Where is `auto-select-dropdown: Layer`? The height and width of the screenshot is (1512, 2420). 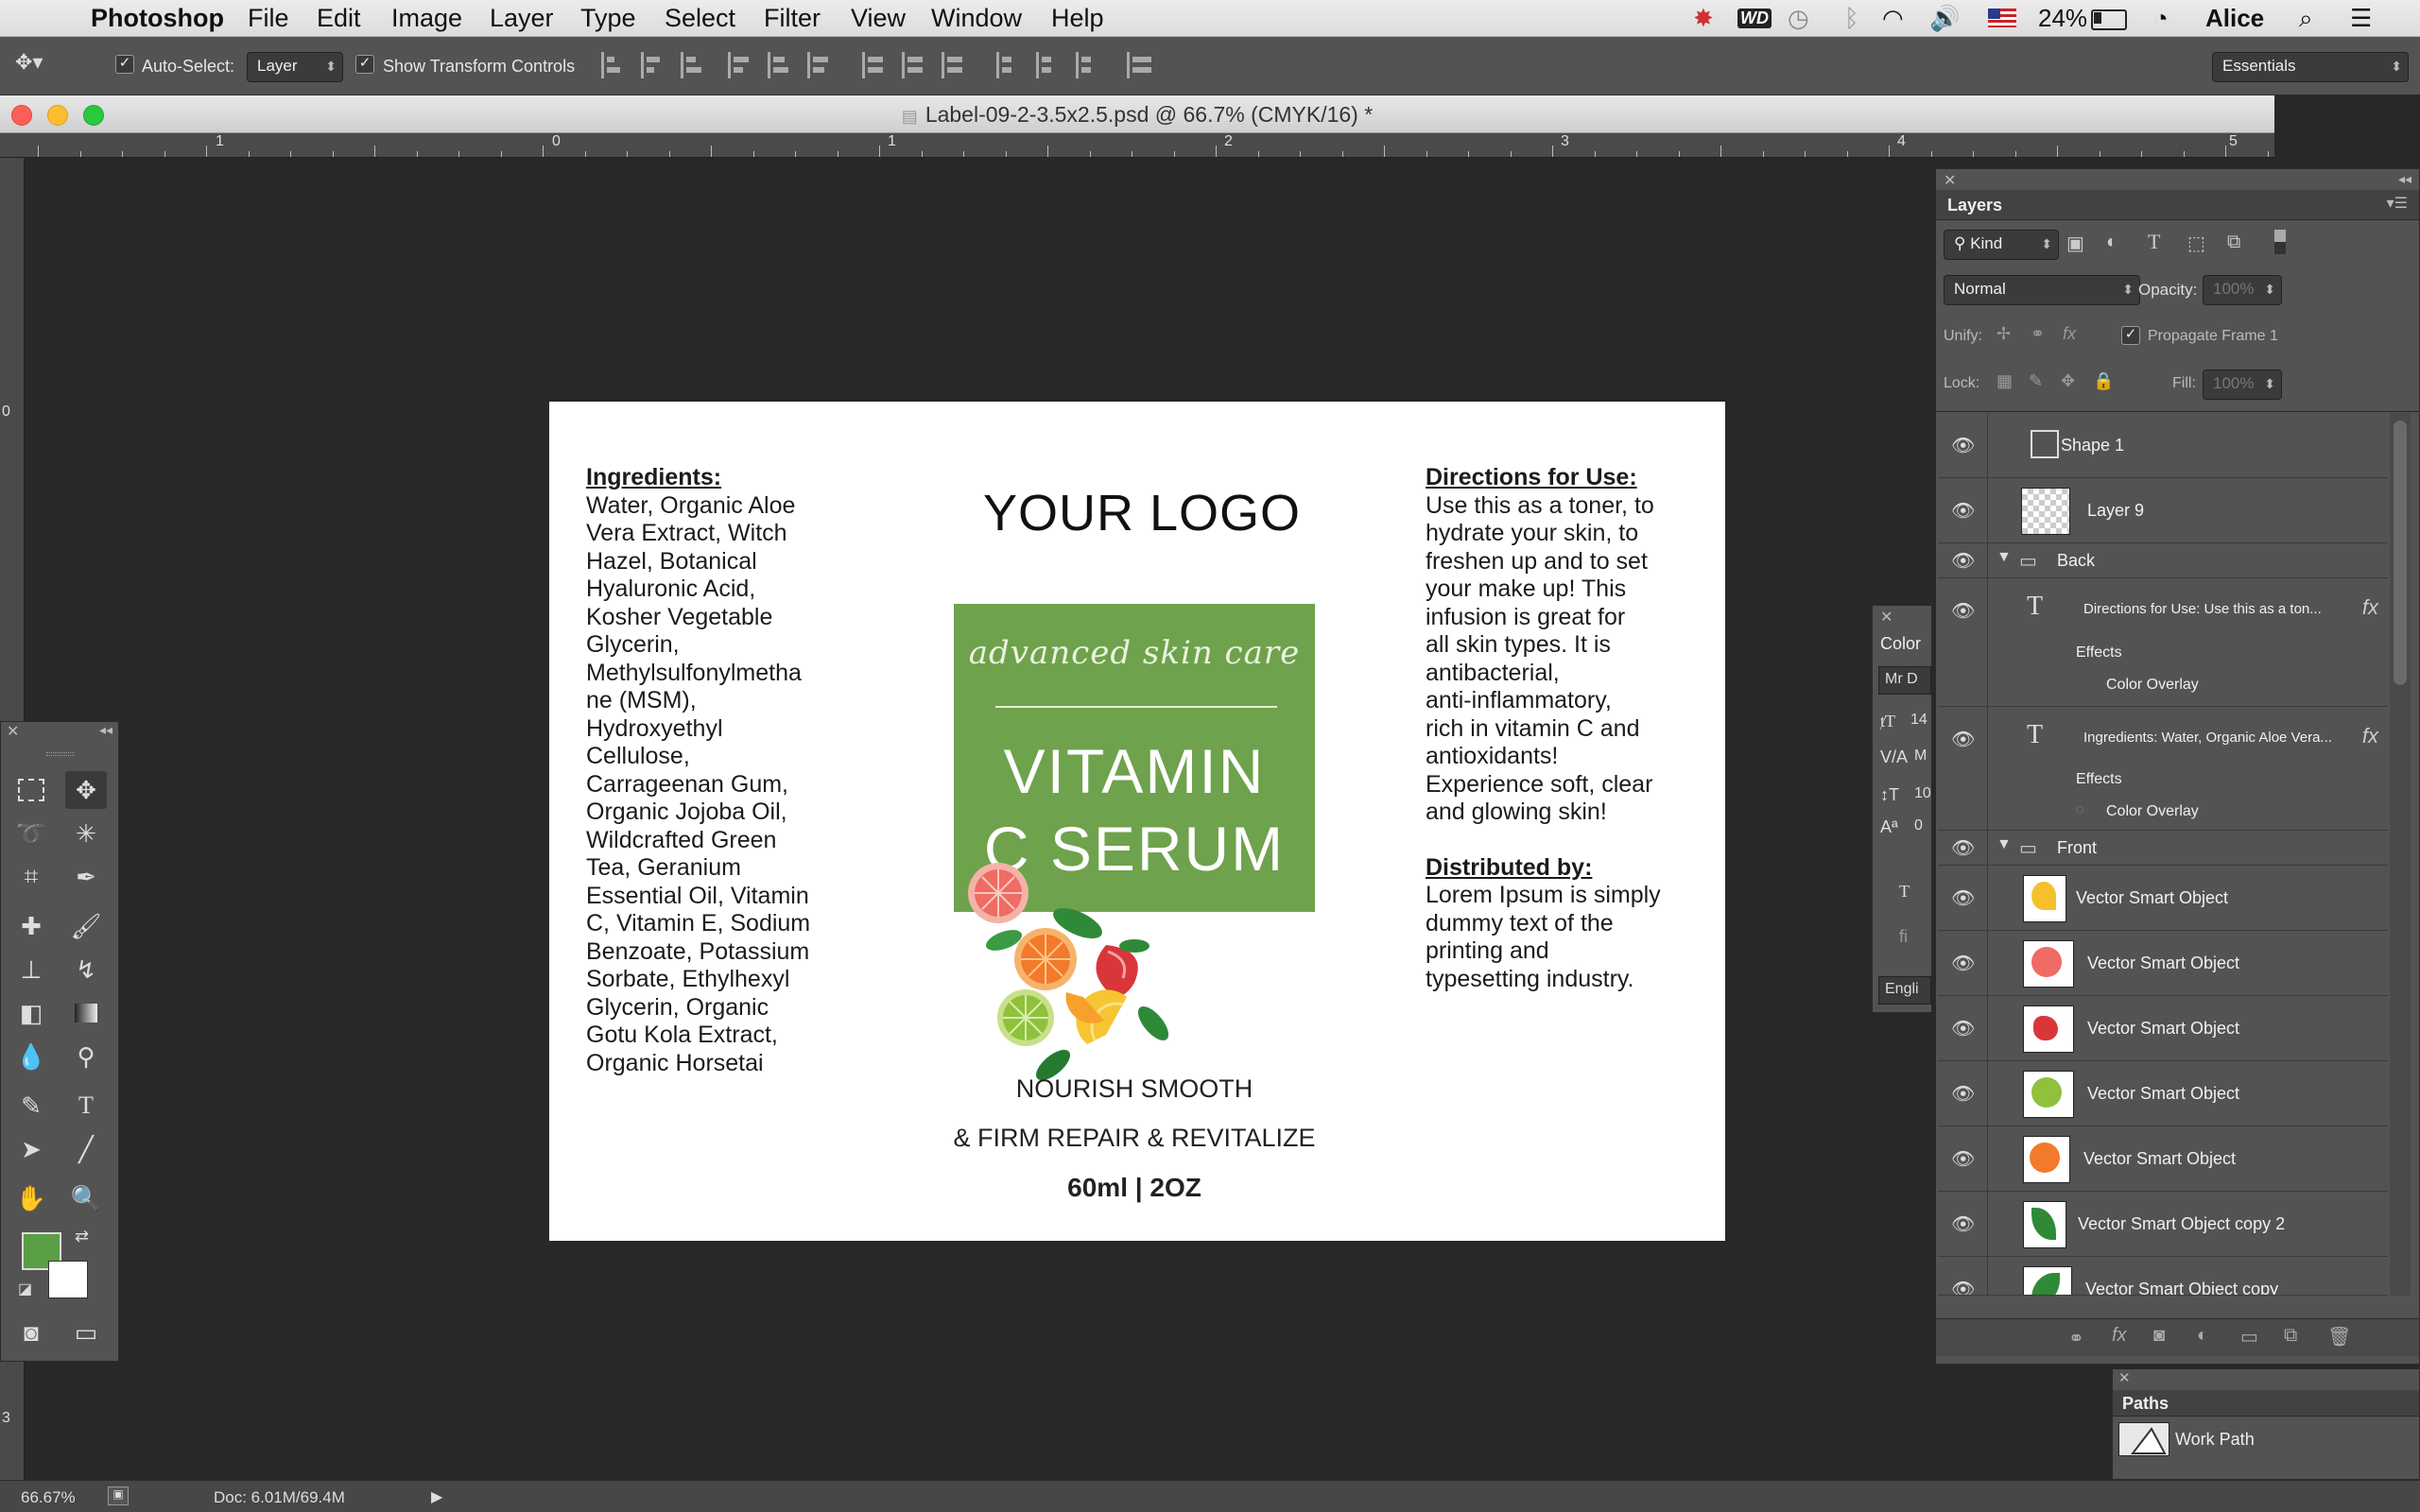
auto-select-dropdown: Layer is located at coordinates (295, 67).